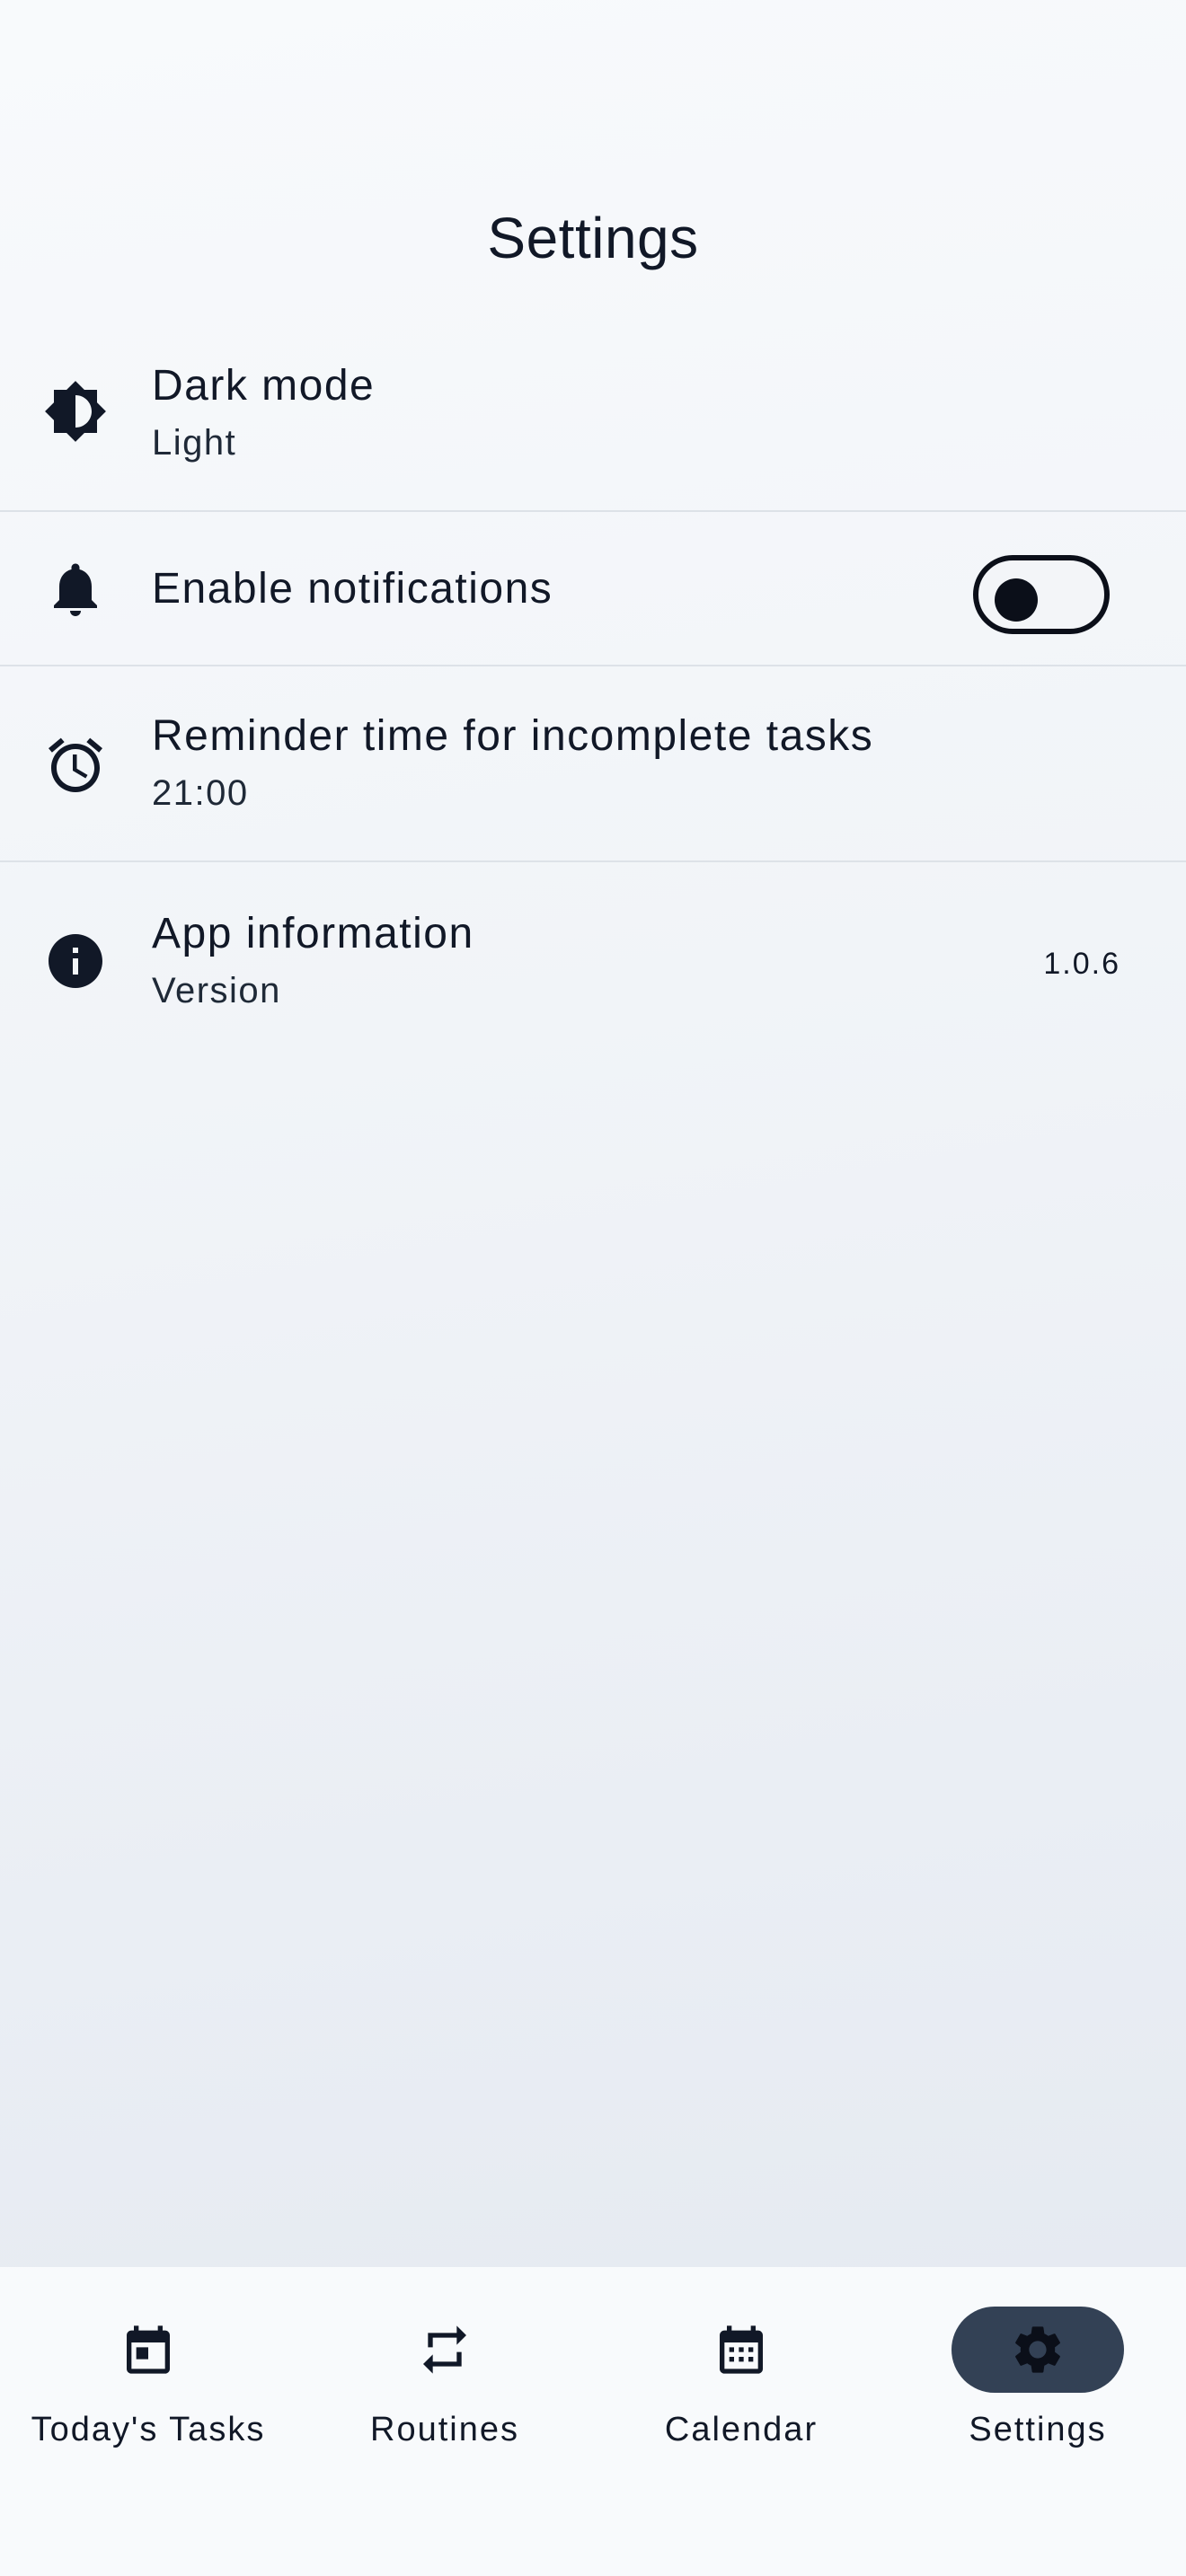  What do you see at coordinates (1081, 964) in the screenshot?
I see `version-number: 1.0.6` at bounding box center [1081, 964].